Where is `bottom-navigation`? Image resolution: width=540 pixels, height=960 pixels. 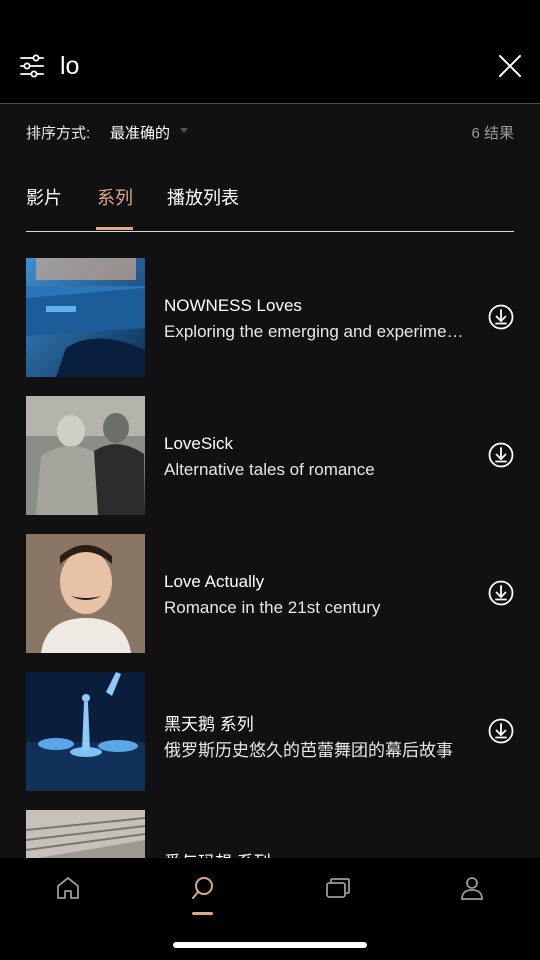 bottom-navigation is located at coordinates (270, 909).